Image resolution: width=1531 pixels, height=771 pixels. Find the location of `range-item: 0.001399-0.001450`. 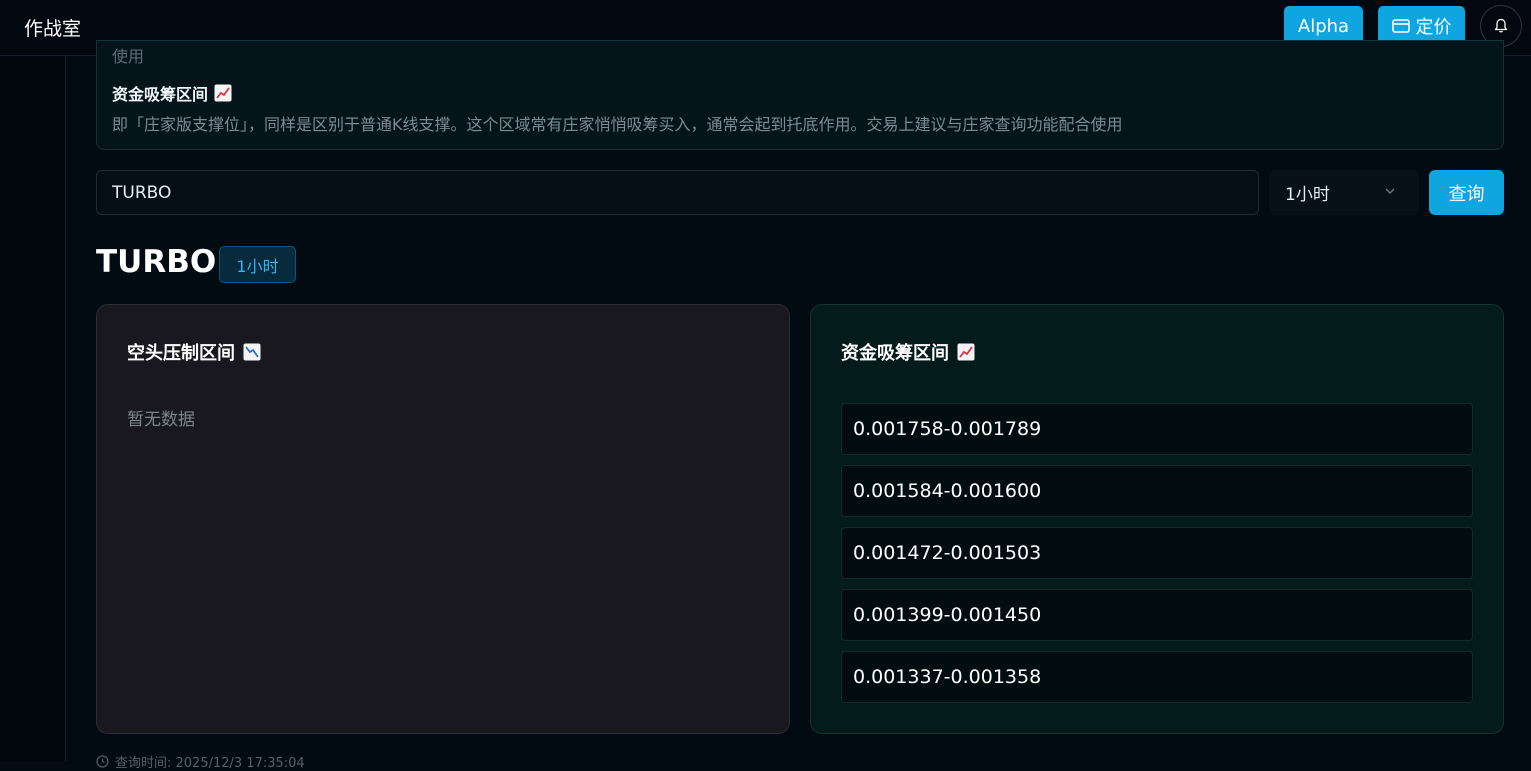

range-item: 0.001399-0.001450 is located at coordinates (1157, 615).